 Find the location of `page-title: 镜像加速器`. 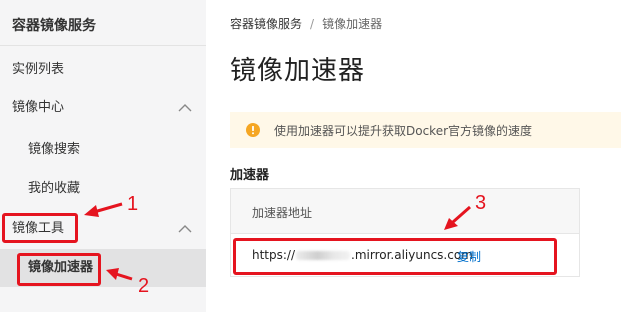

page-title: 镜像加速器 is located at coordinates (298, 71).